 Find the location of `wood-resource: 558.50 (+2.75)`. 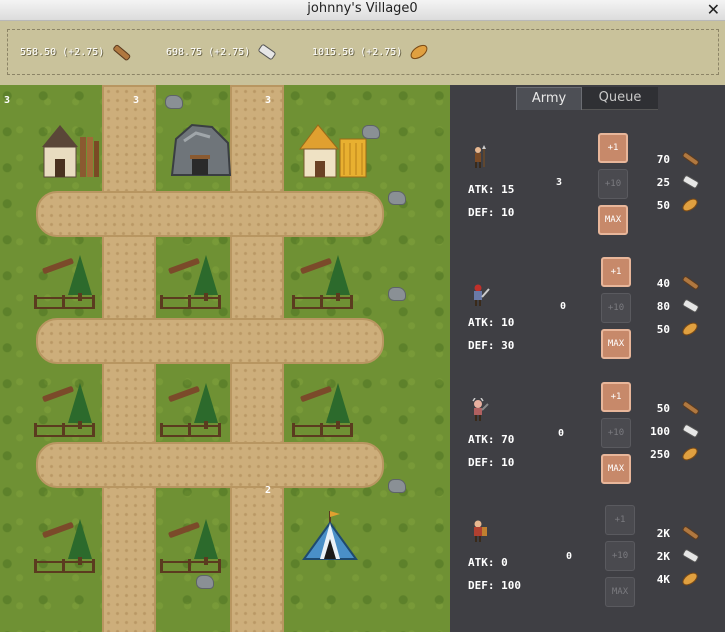

wood-resource: 558.50 (+2.75) is located at coordinates (76, 52).